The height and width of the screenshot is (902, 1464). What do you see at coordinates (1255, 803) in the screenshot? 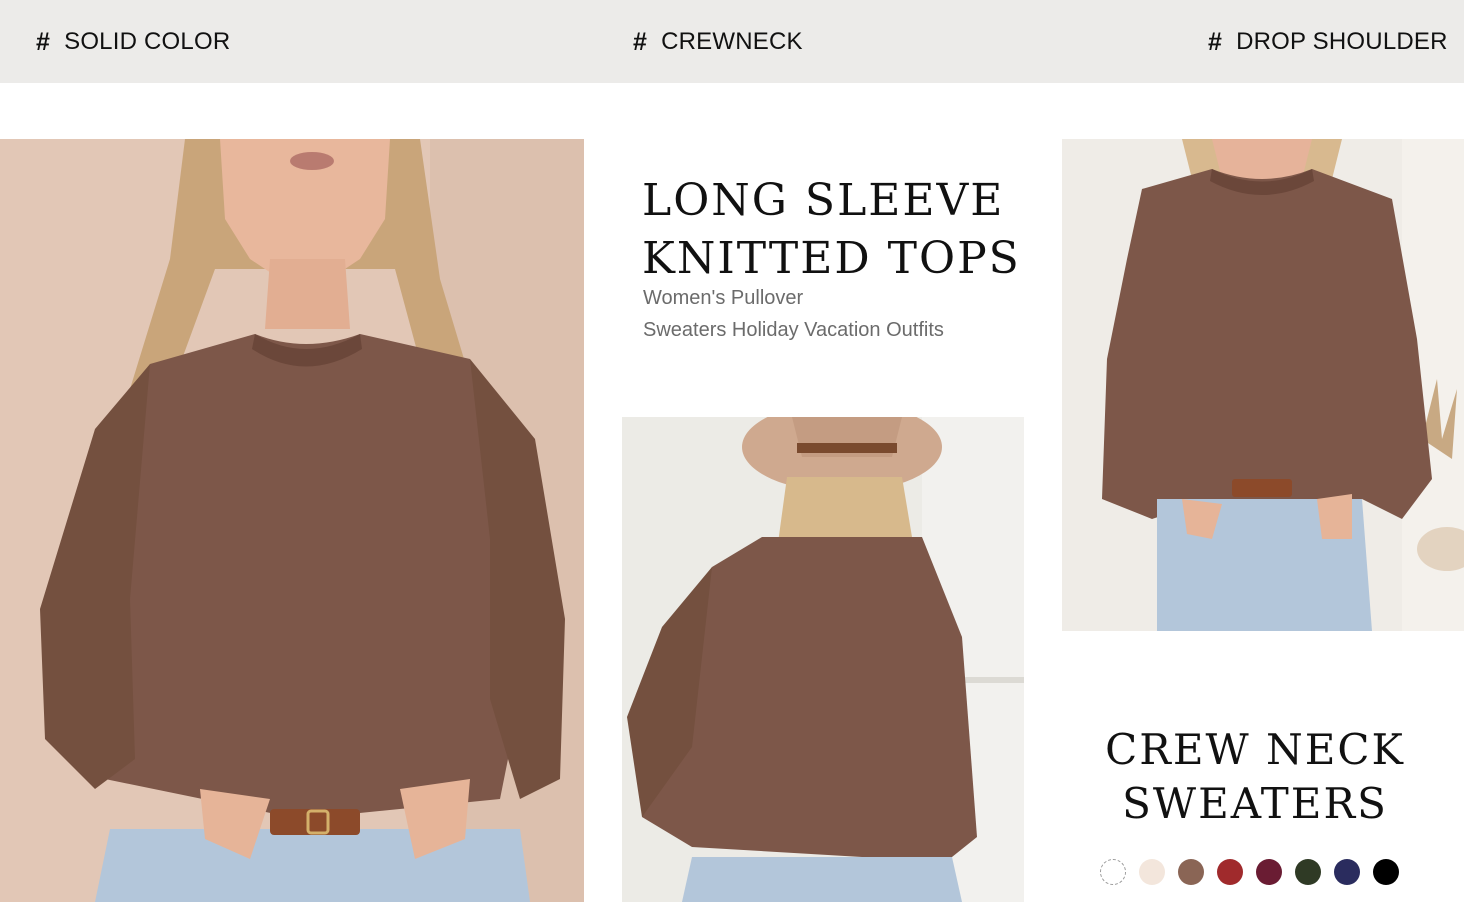
I see `crew-title-line-2: SWEATERS` at bounding box center [1255, 803].